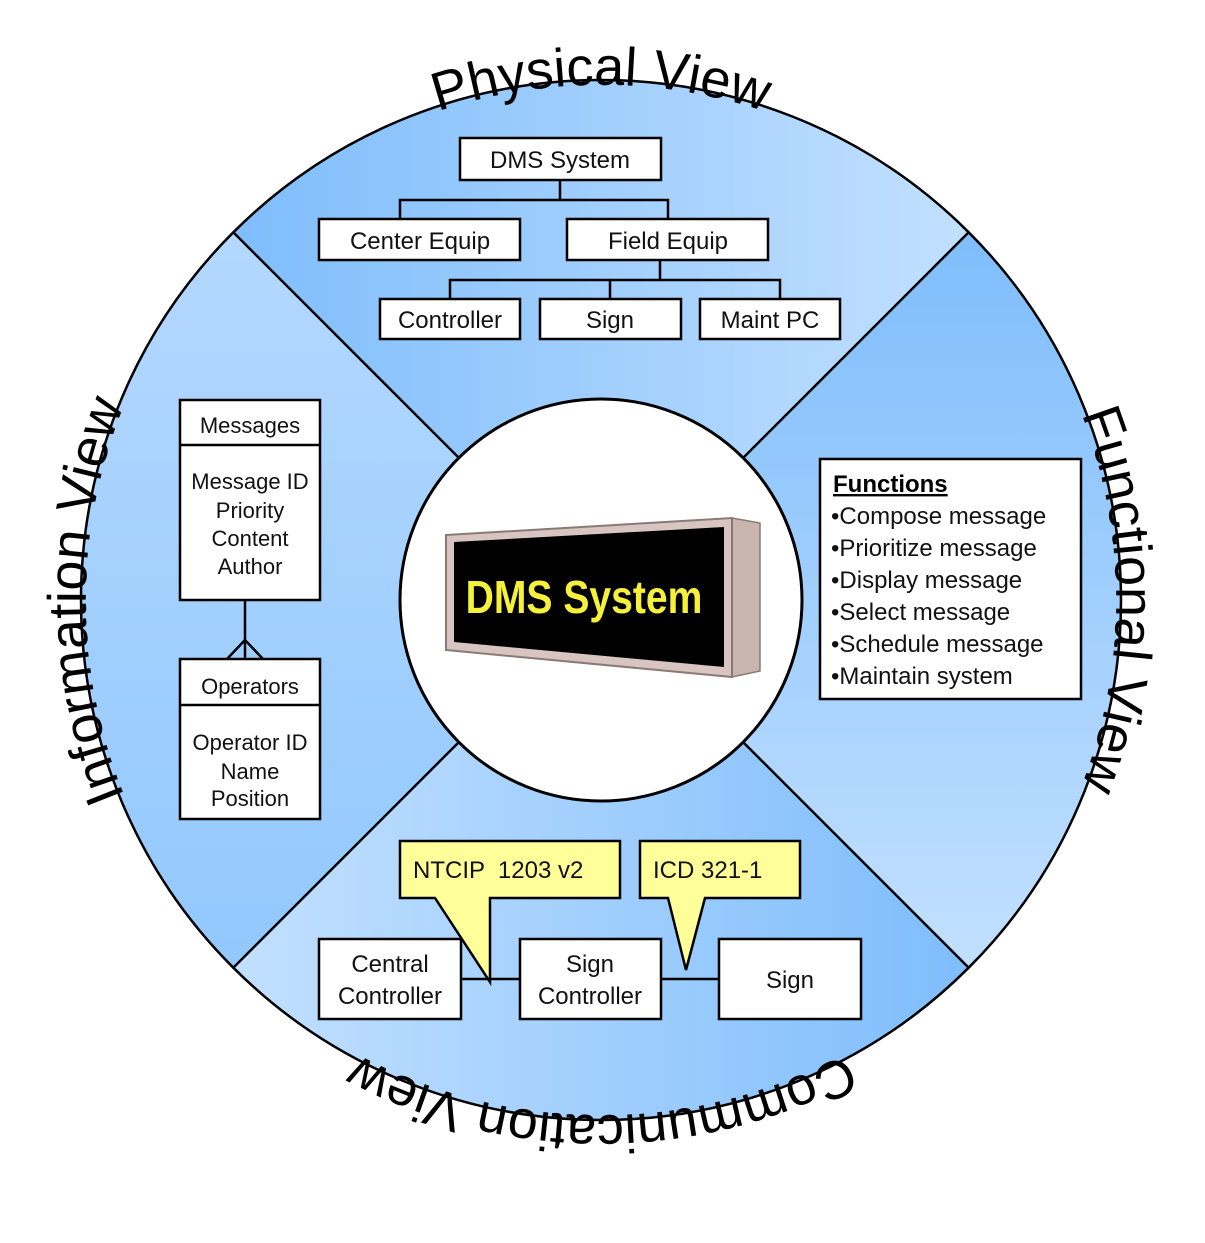  What do you see at coordinates (498, 870) in the screenshot?
I see `ntcip-callout-text: NTCIP 1203 v2` at bounding box center [498, 870].